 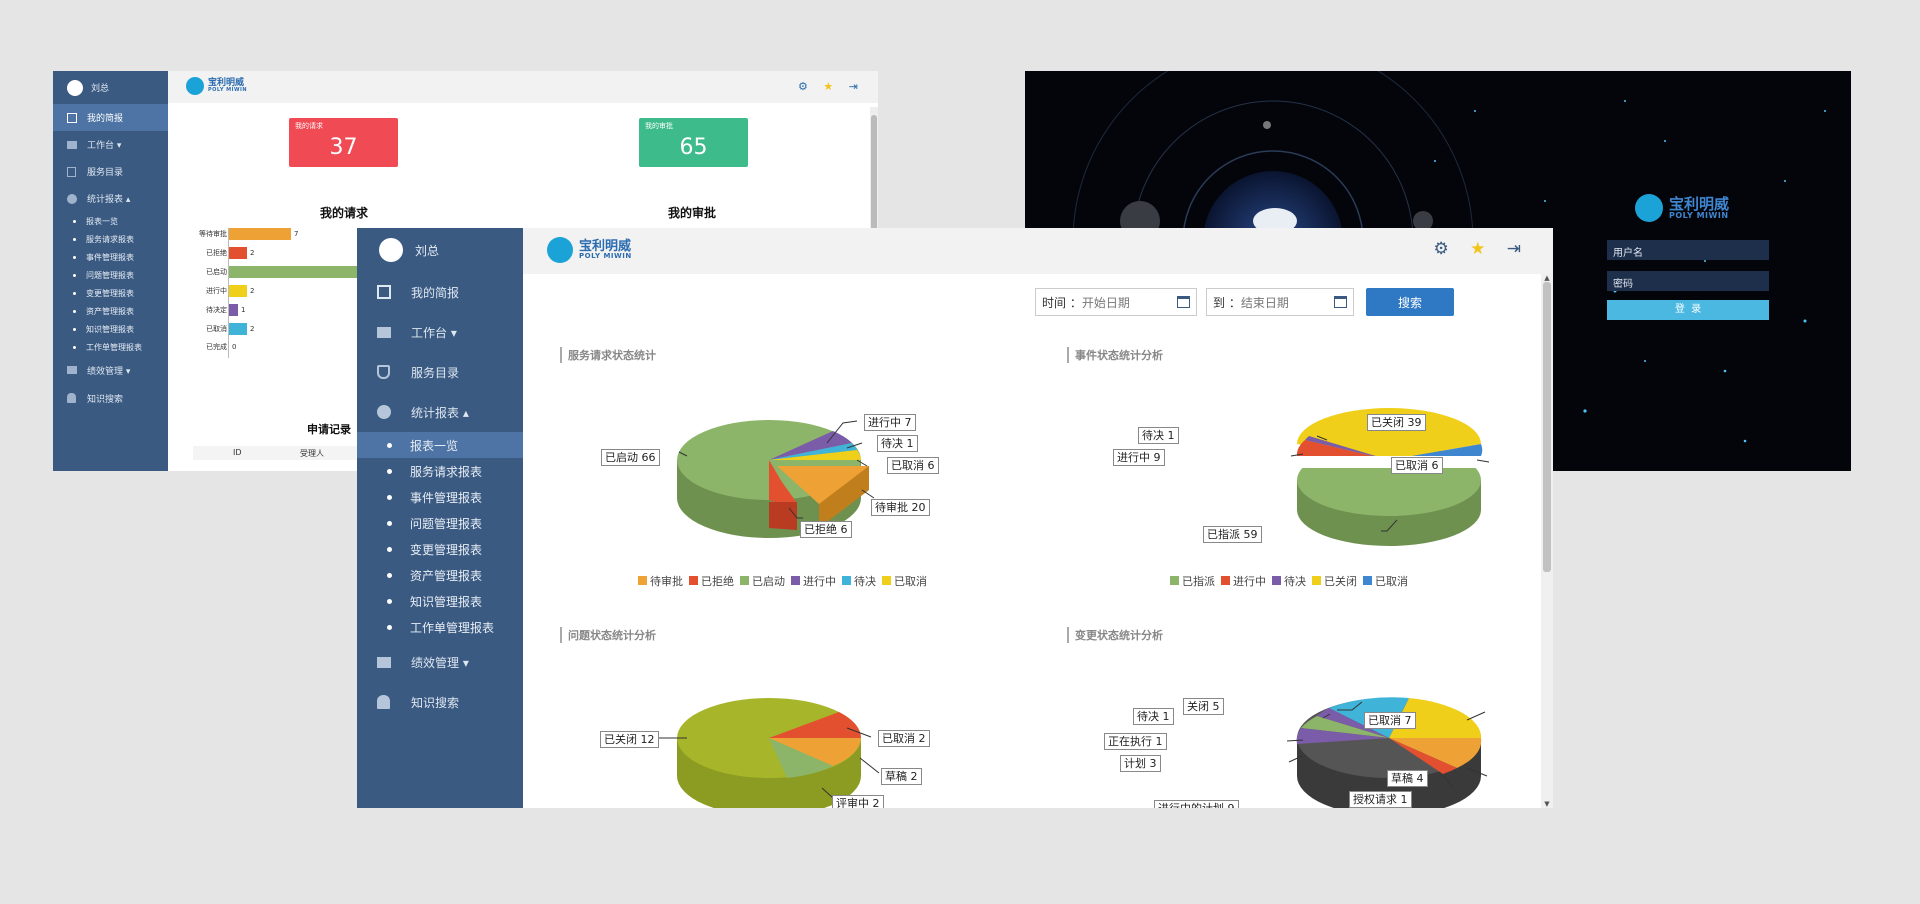 What do you see at coordinates (693, 147) in the screenshot?
I see `card-value: 65` at bounding box center [693, 147].